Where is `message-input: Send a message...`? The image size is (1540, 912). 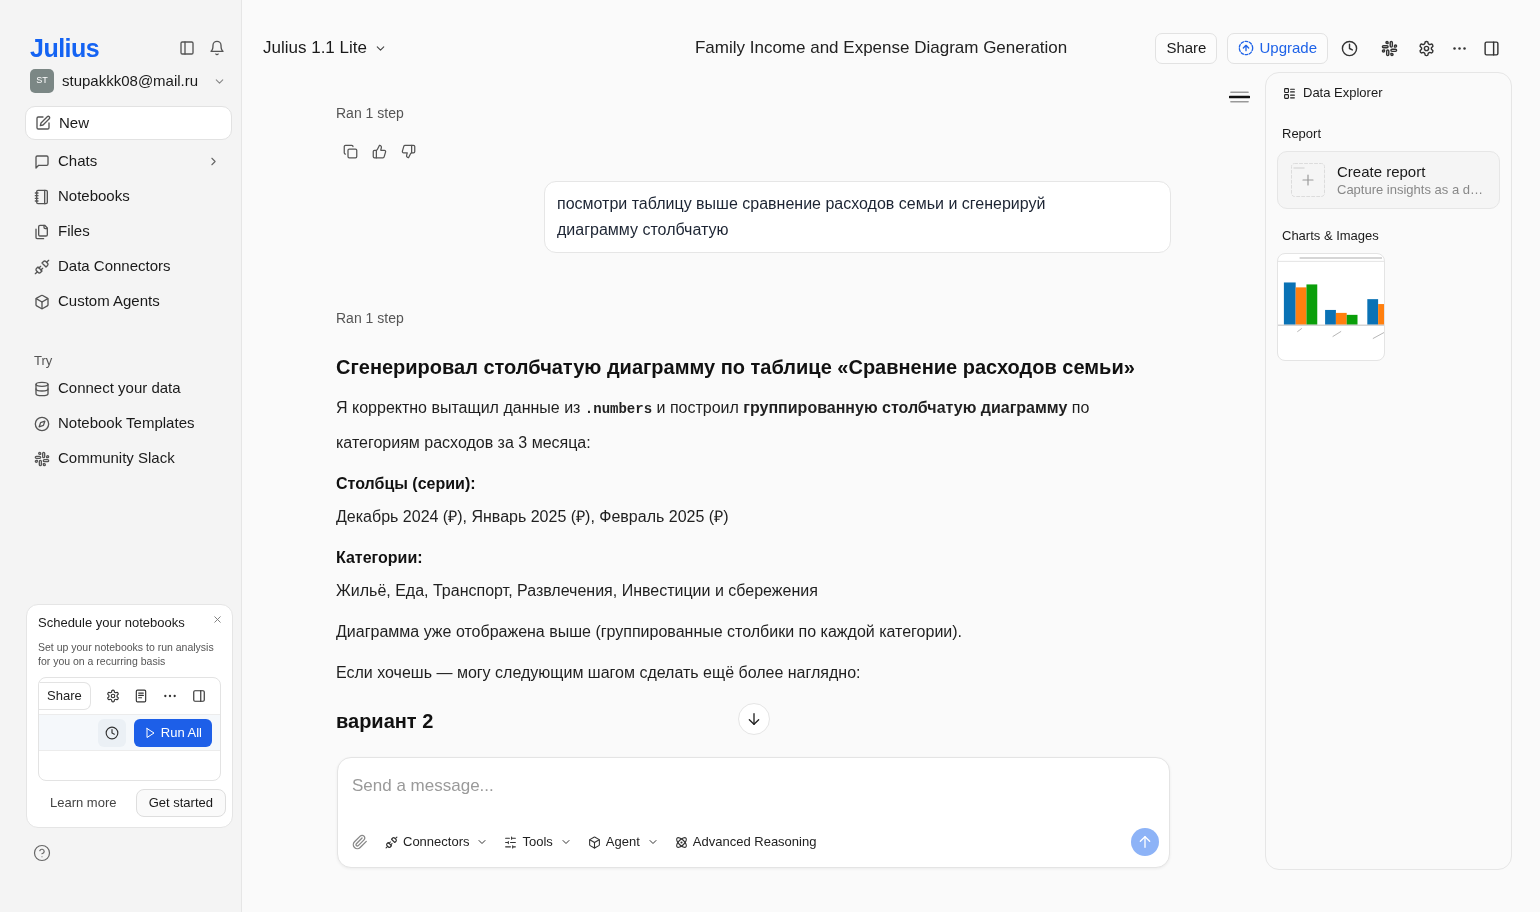 message-input: Send a message... is located at coordinates (753, 786).